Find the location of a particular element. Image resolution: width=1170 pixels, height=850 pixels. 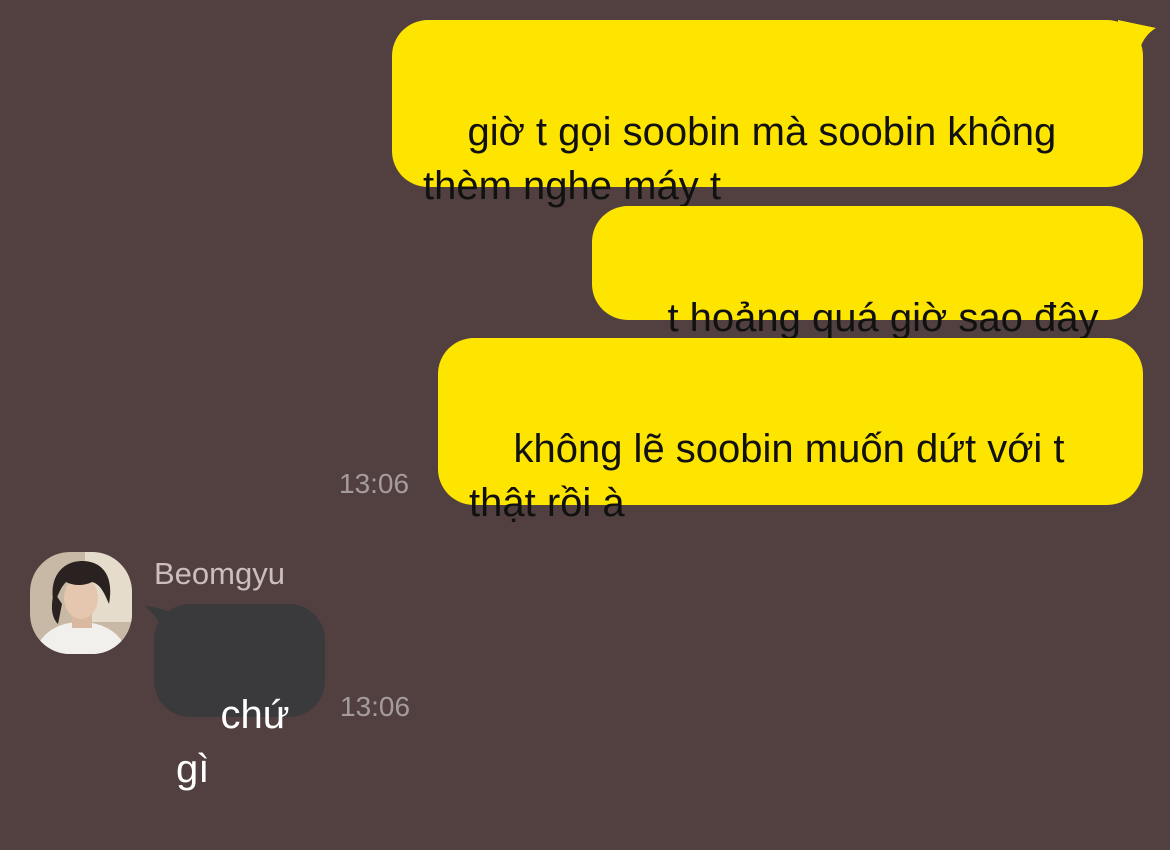

sender-name: Beomgyu is located at coordinates (219, 573).